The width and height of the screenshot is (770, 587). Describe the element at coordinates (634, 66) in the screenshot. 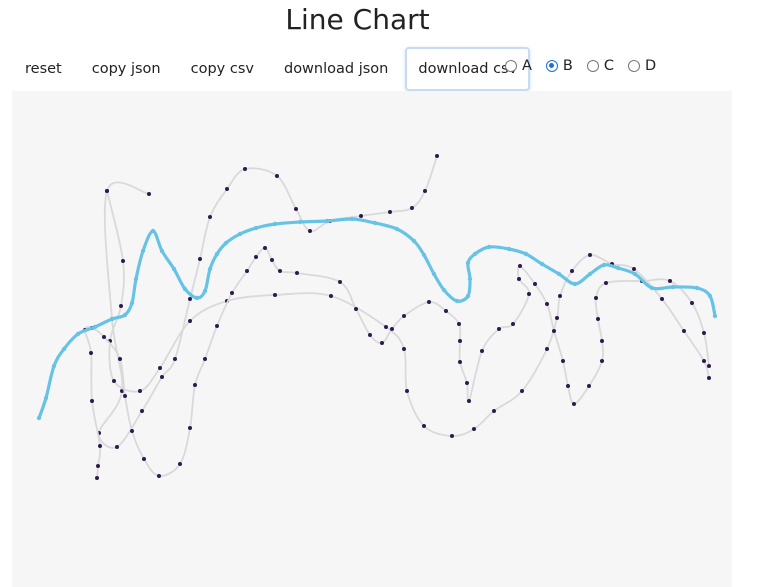

I see `radio-circle-d-icon` at that location.